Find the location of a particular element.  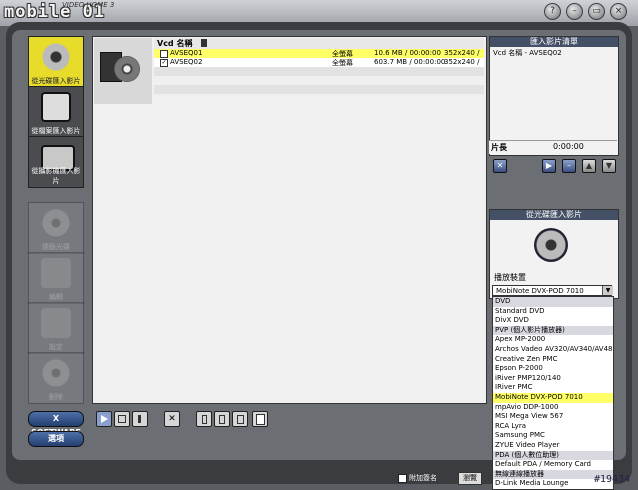

pause-icon is located at coordinates (139, 419).